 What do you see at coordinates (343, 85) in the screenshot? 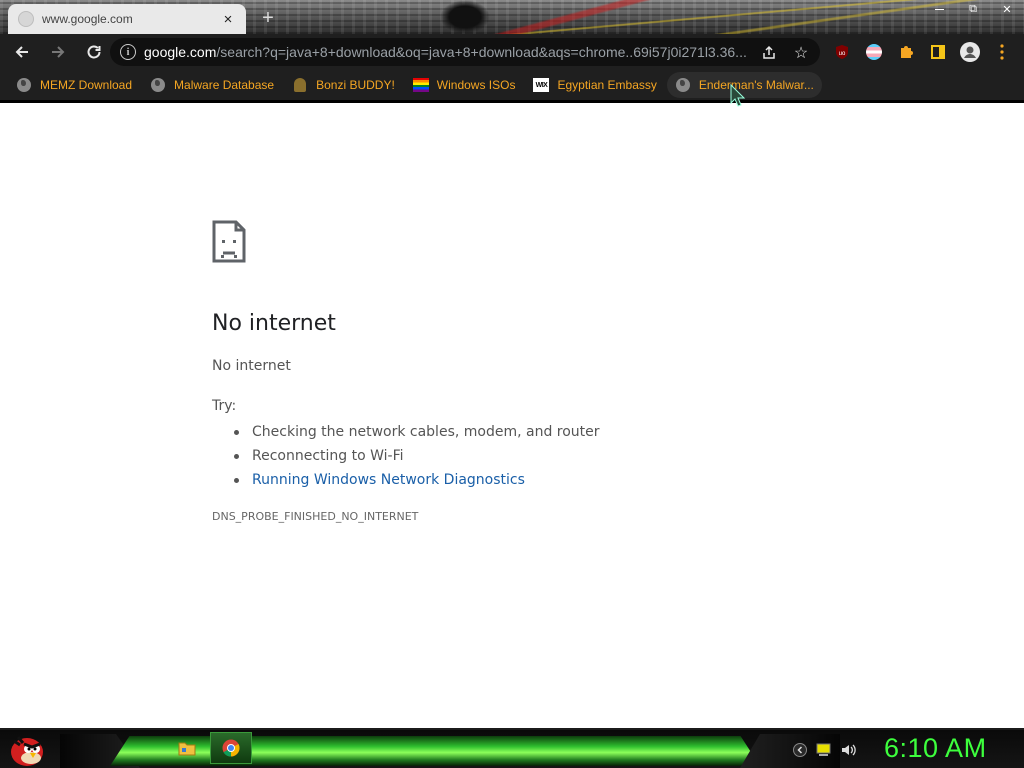
I see `bookmark-bonzi-buddy: Bonzi BUDDY!` at bounding box center [343, 85].